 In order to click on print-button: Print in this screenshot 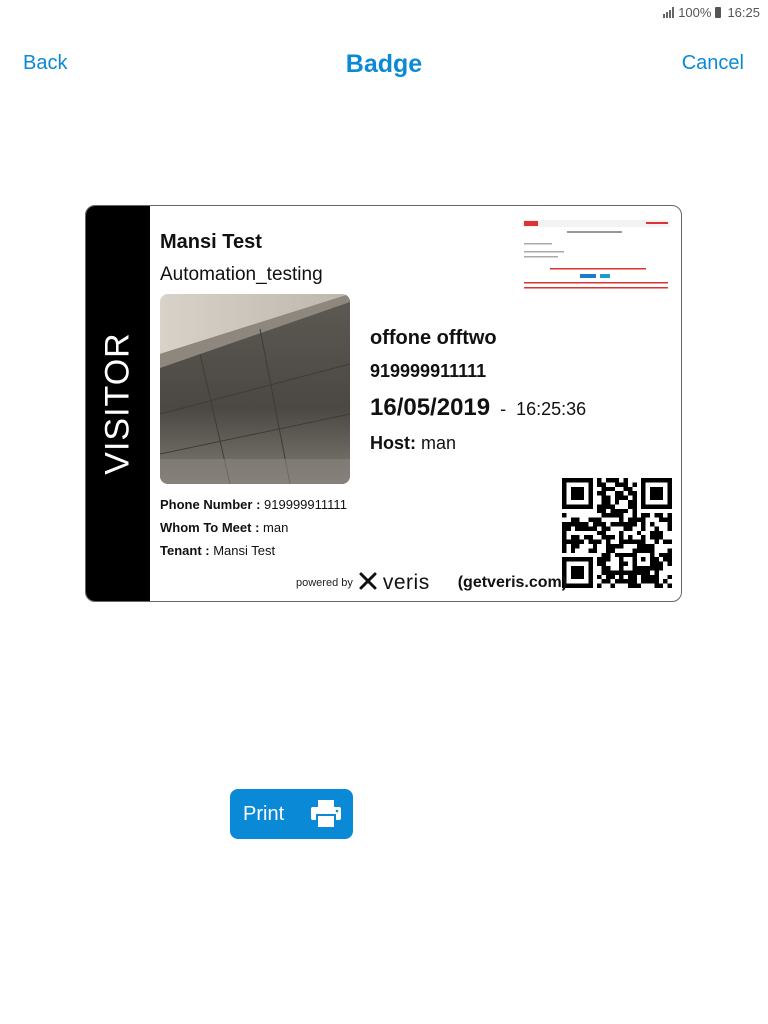, I will do `click(291, 814)`.